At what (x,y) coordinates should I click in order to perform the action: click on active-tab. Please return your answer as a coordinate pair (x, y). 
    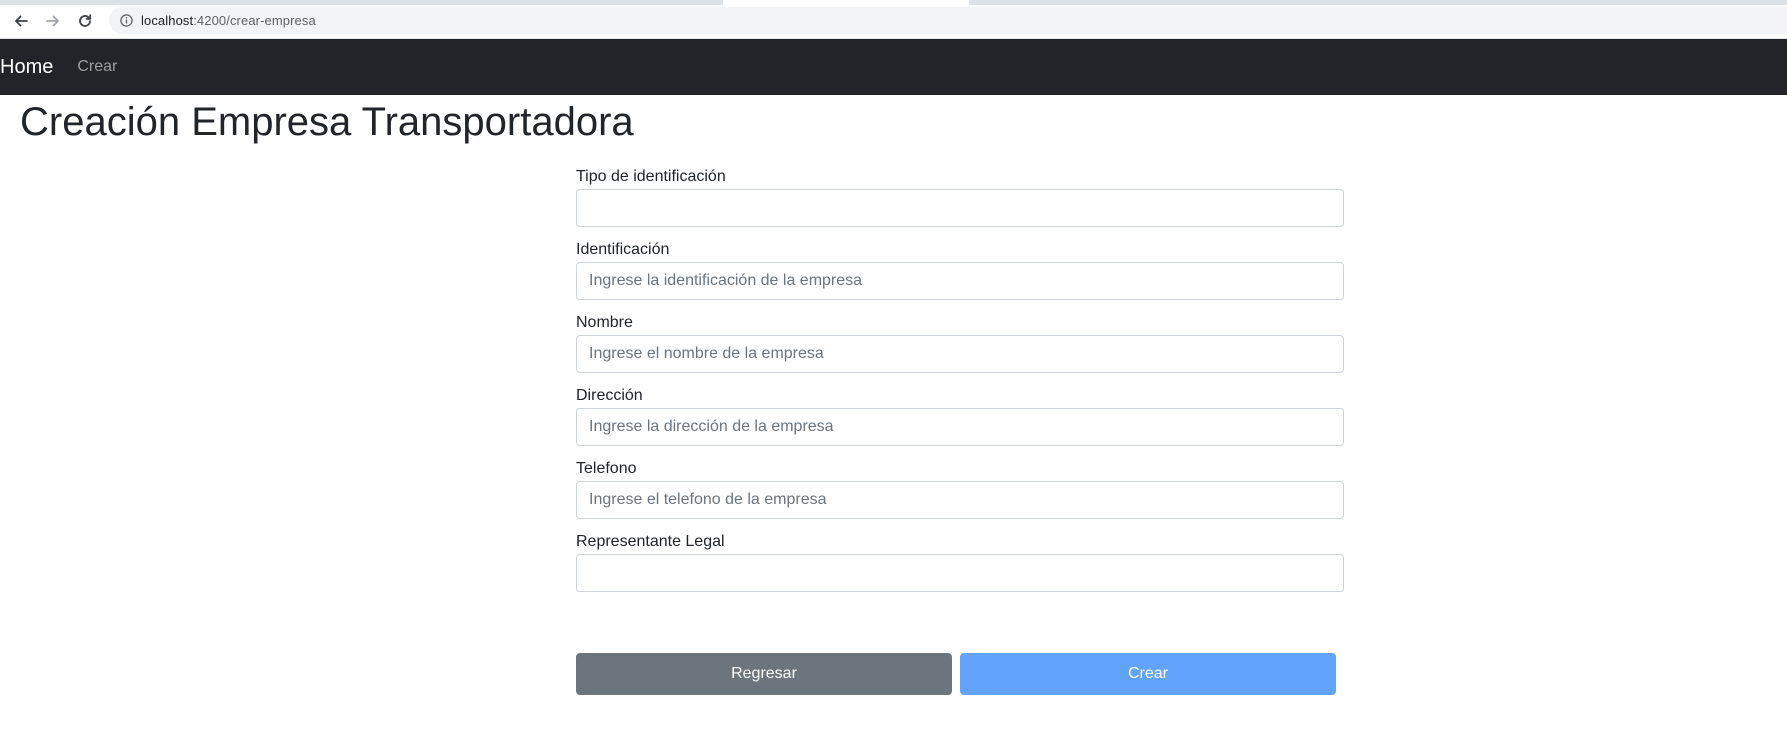
    Looking at the image, I should click on (846, 2).